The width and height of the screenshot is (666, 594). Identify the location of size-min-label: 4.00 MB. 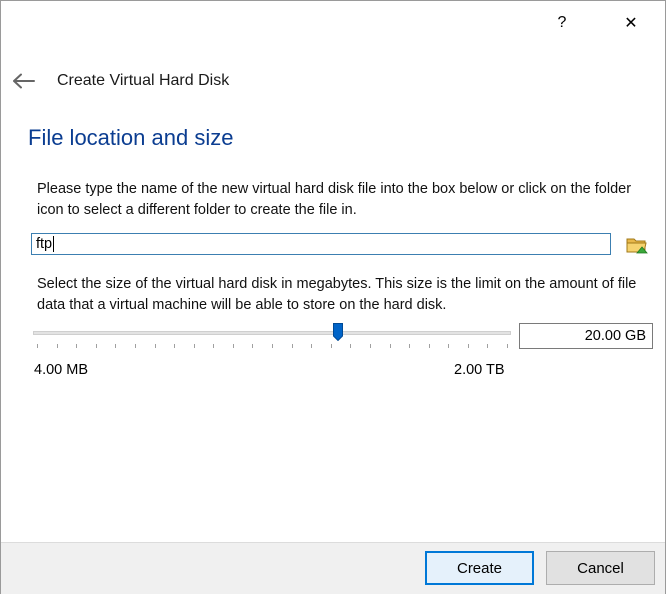
(61, 370).